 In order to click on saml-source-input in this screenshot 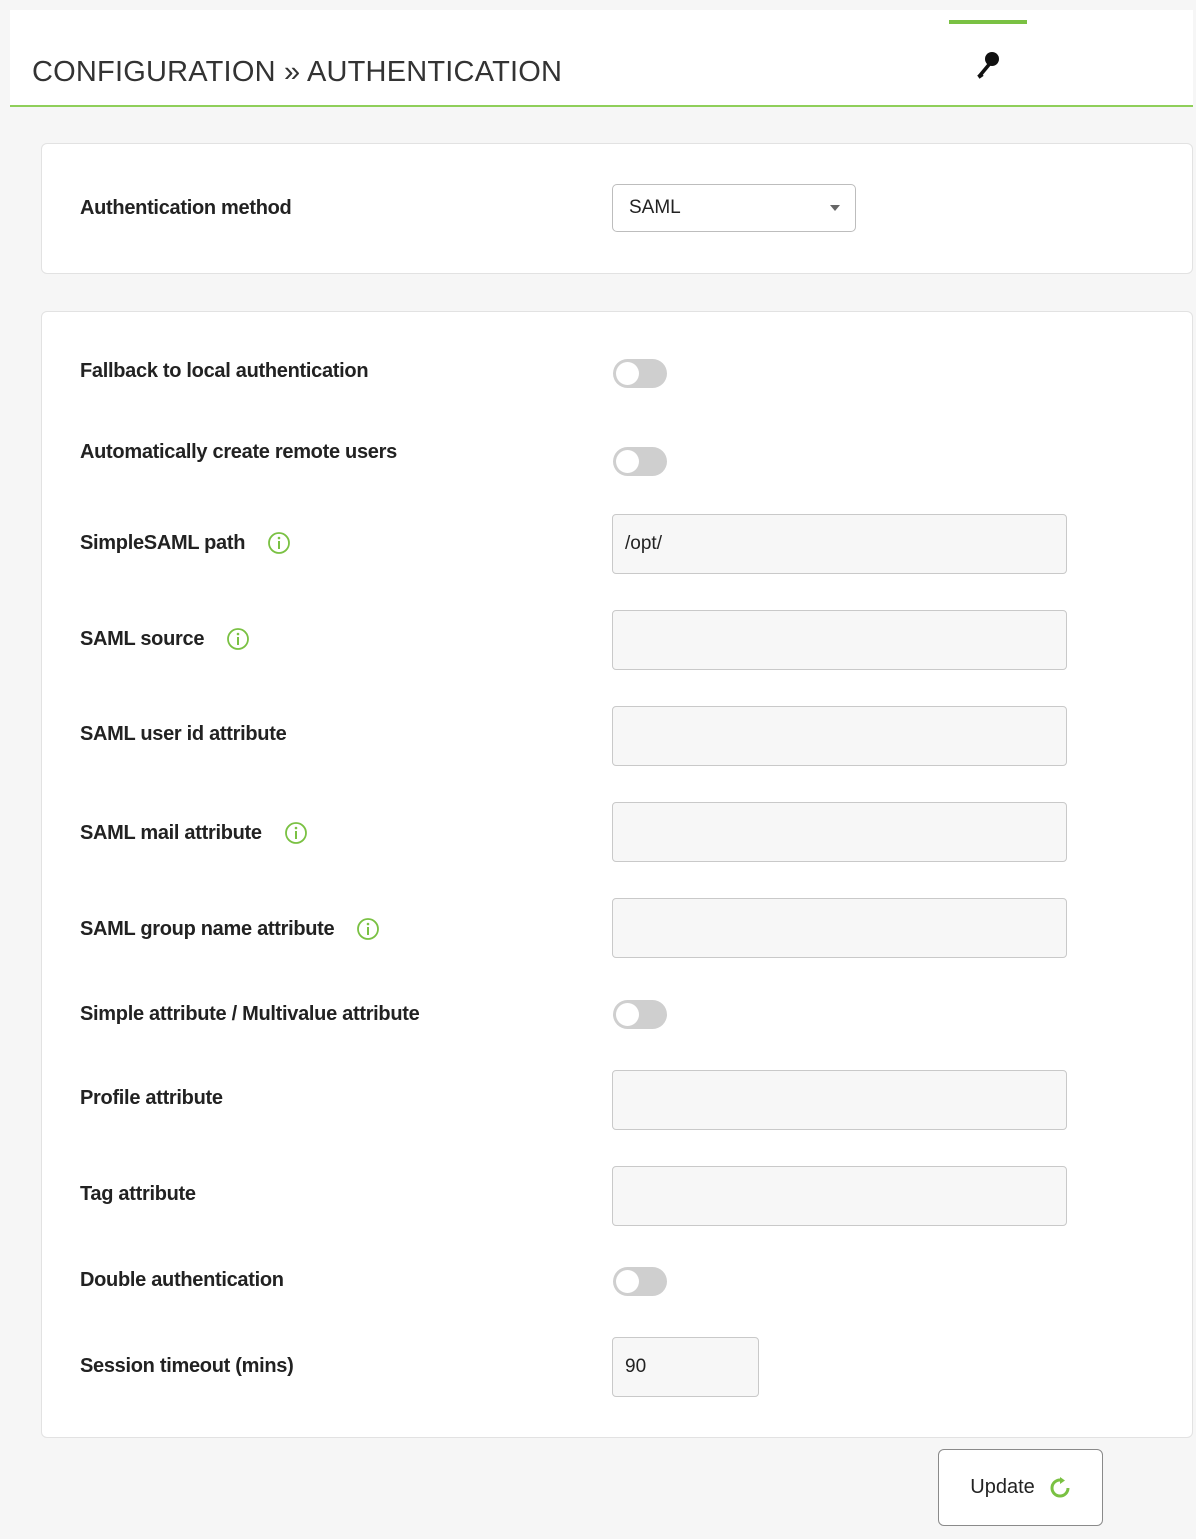, I will do `click(839, 640)`.